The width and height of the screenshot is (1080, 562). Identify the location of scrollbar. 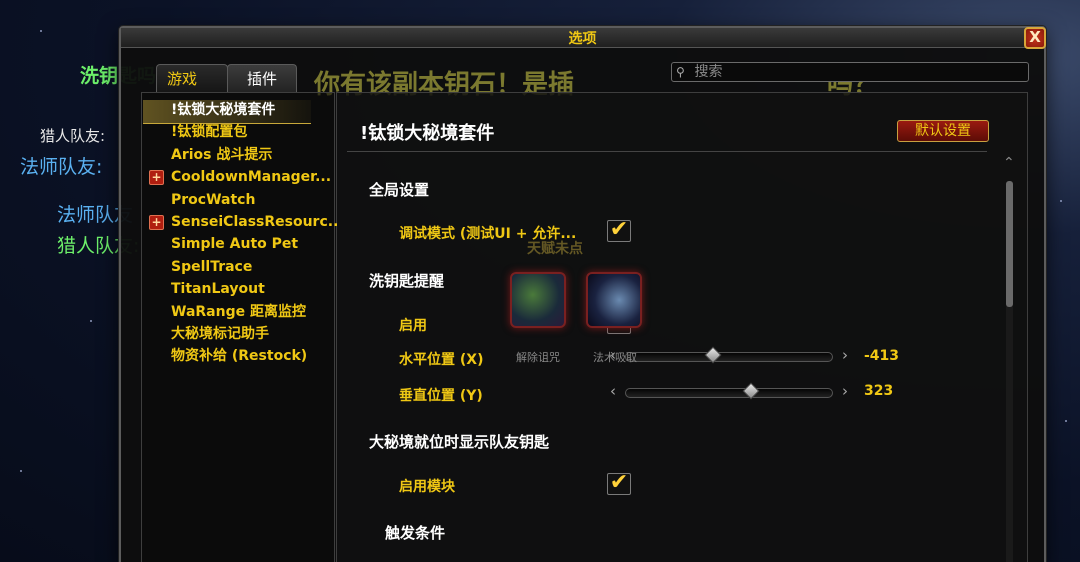
(1009, 371).